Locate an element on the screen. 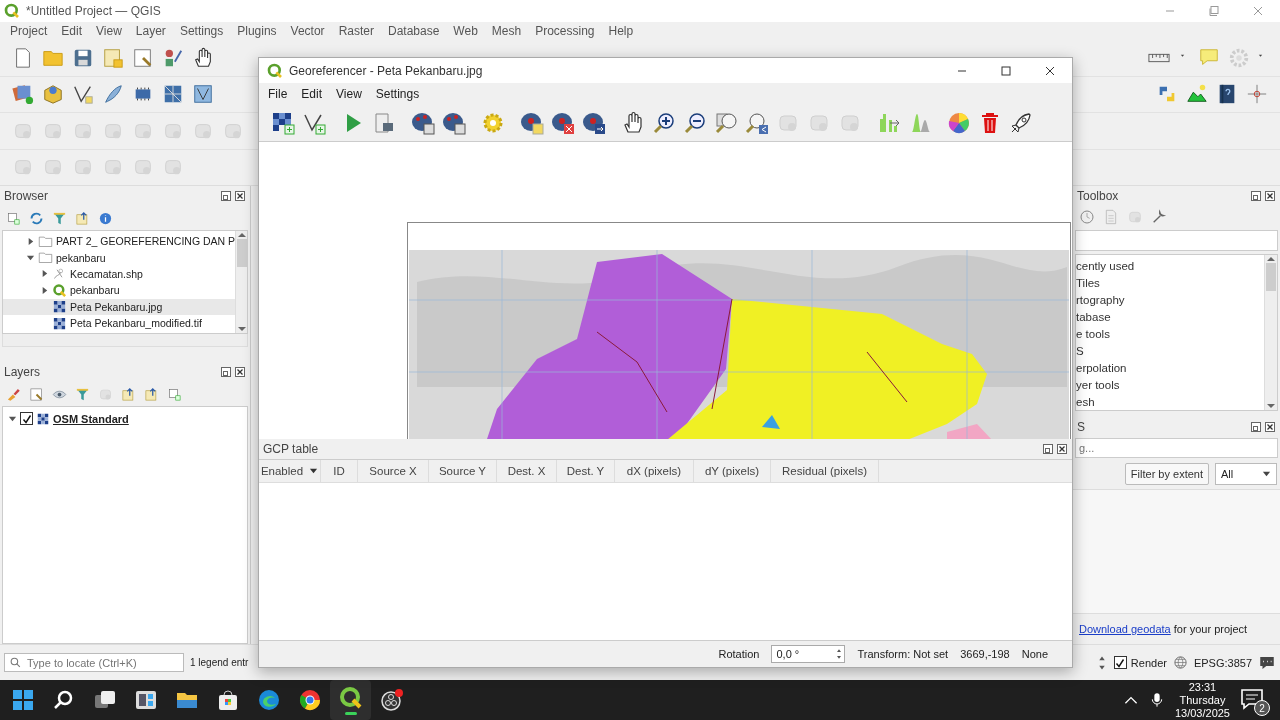 The image size is (1280, 720). filter-button: Filter by extent is located at coordinates (1166, 474).